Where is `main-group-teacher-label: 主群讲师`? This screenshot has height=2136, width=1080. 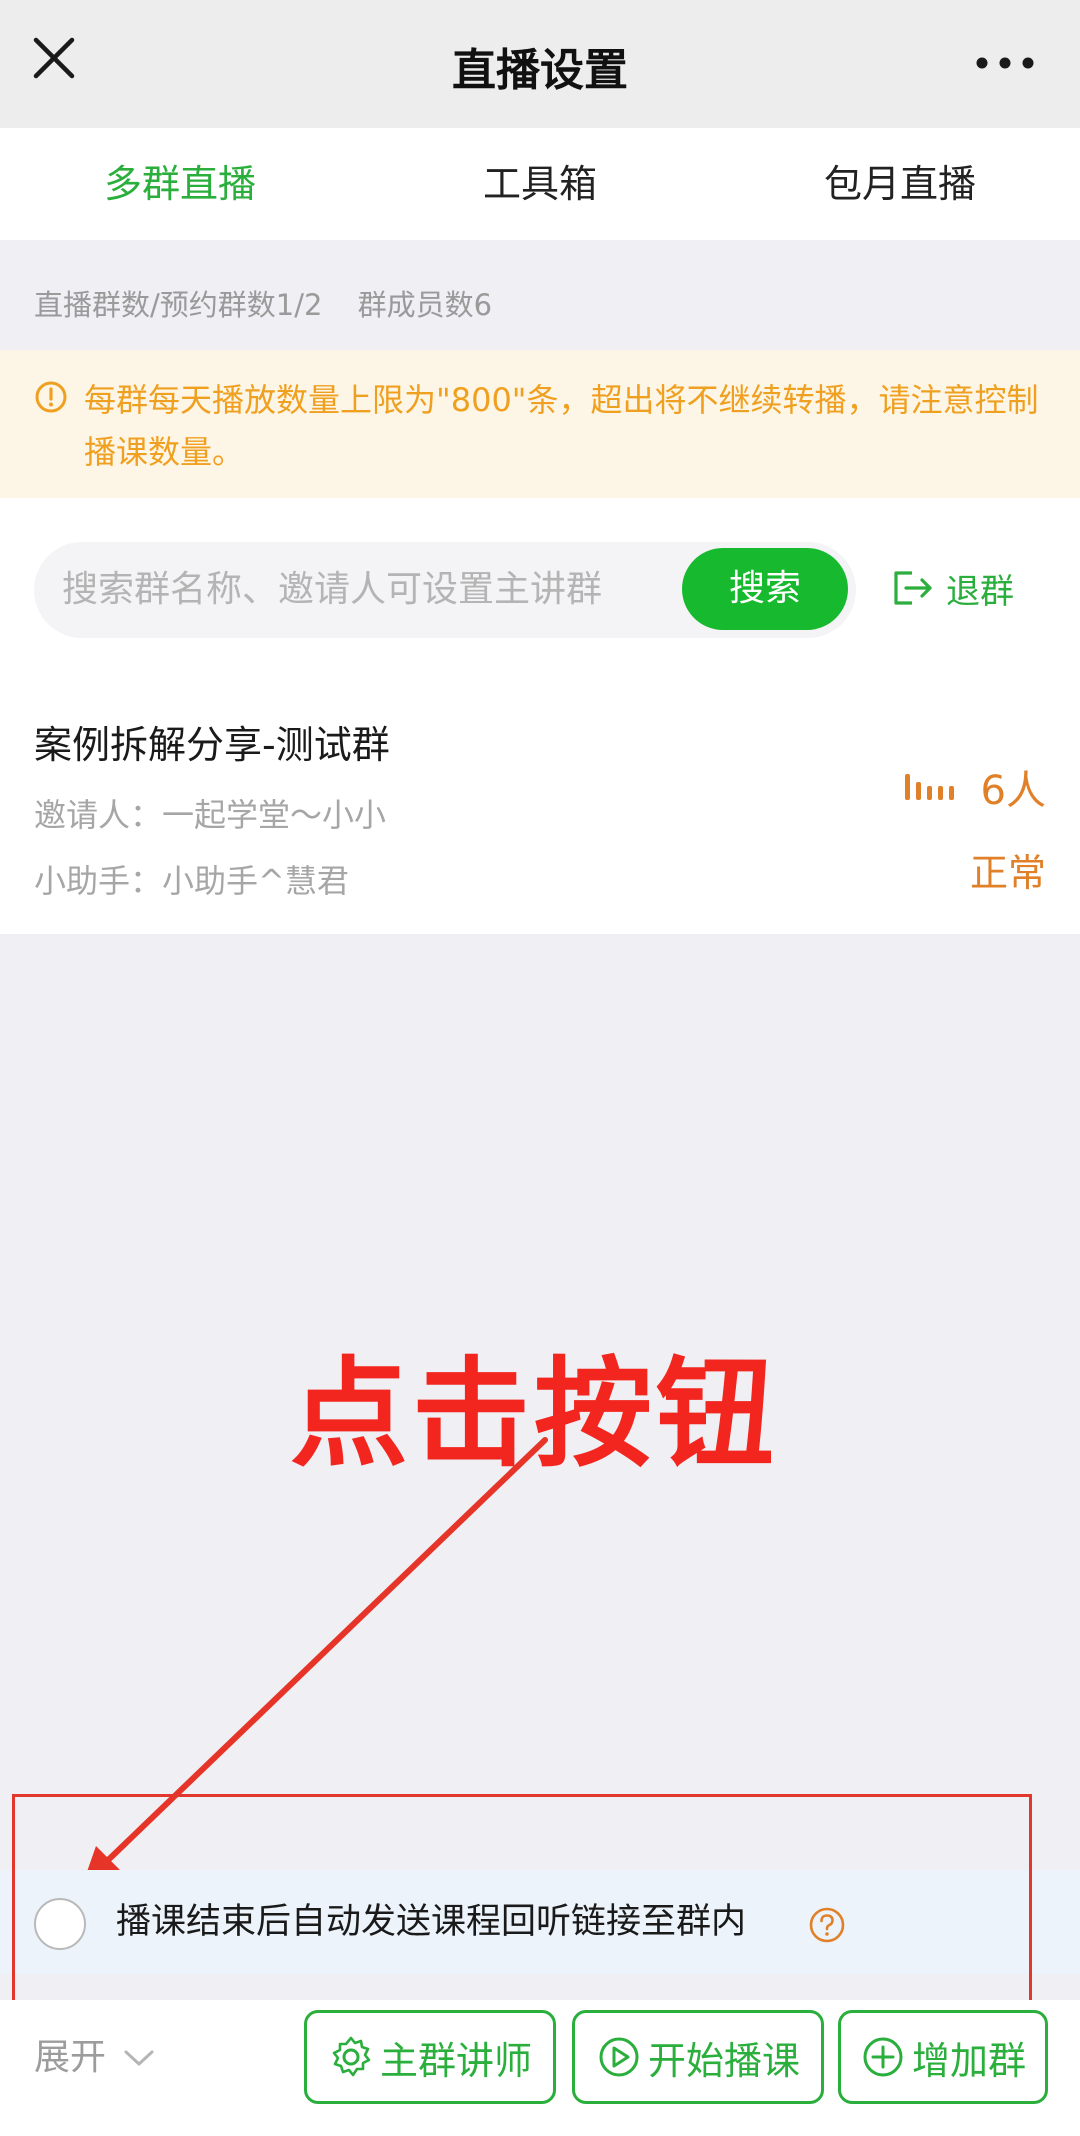
main-group-teacher-label: 主群讲师 is located at coordinates (455, 2060).